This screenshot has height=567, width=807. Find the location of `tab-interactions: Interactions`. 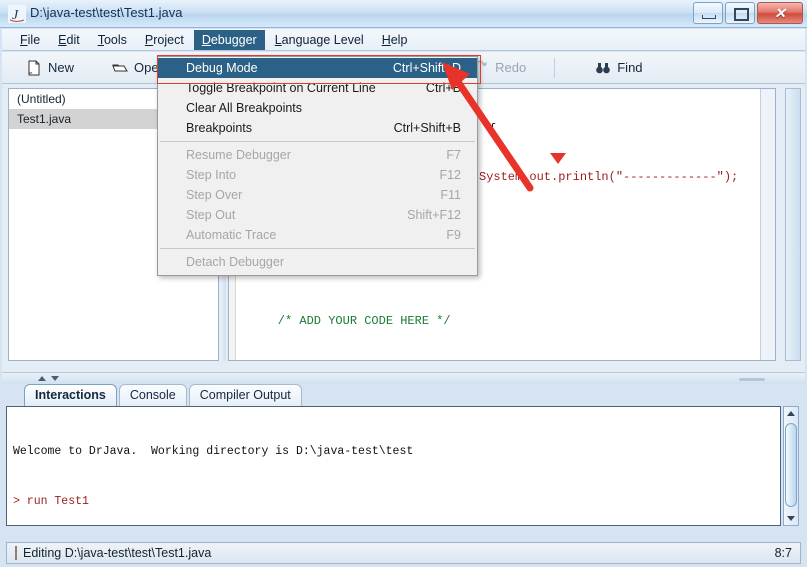

tab-interactions: Interactions is located at coordinates (70, 395).